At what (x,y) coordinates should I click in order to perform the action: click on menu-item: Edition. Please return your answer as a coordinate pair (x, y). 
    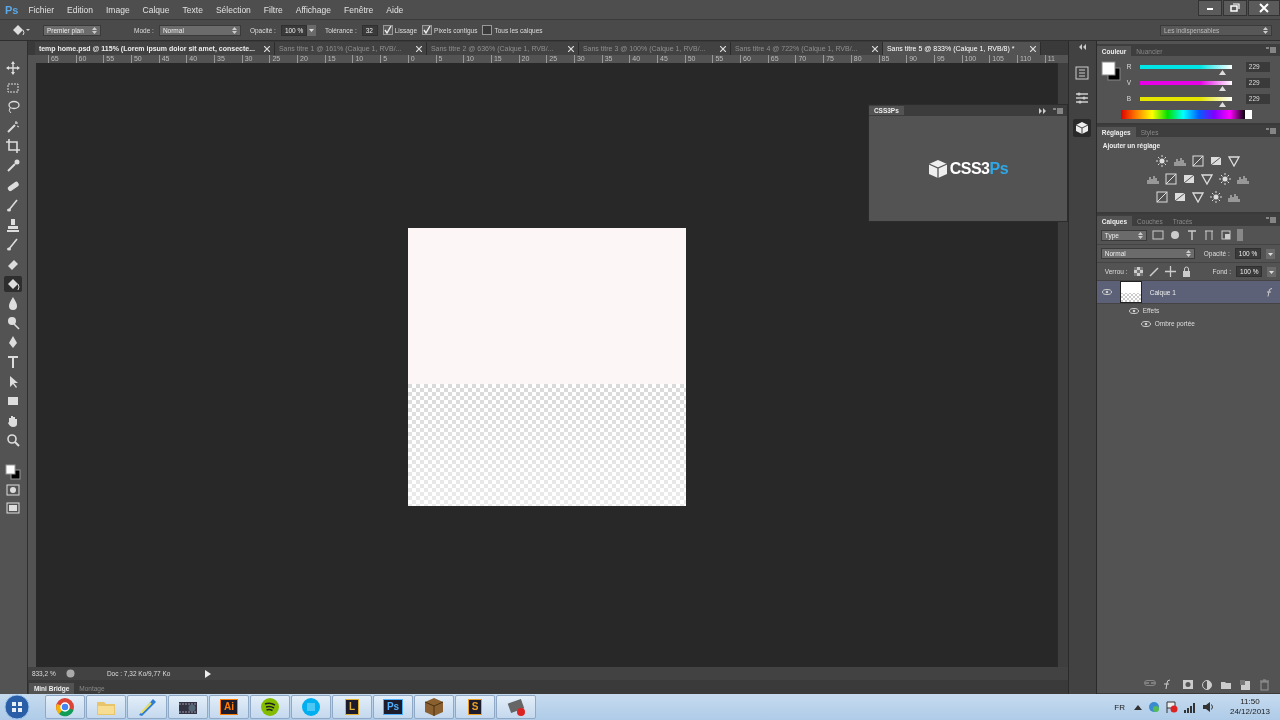
    Looking at the image, I should click on (80, 9).